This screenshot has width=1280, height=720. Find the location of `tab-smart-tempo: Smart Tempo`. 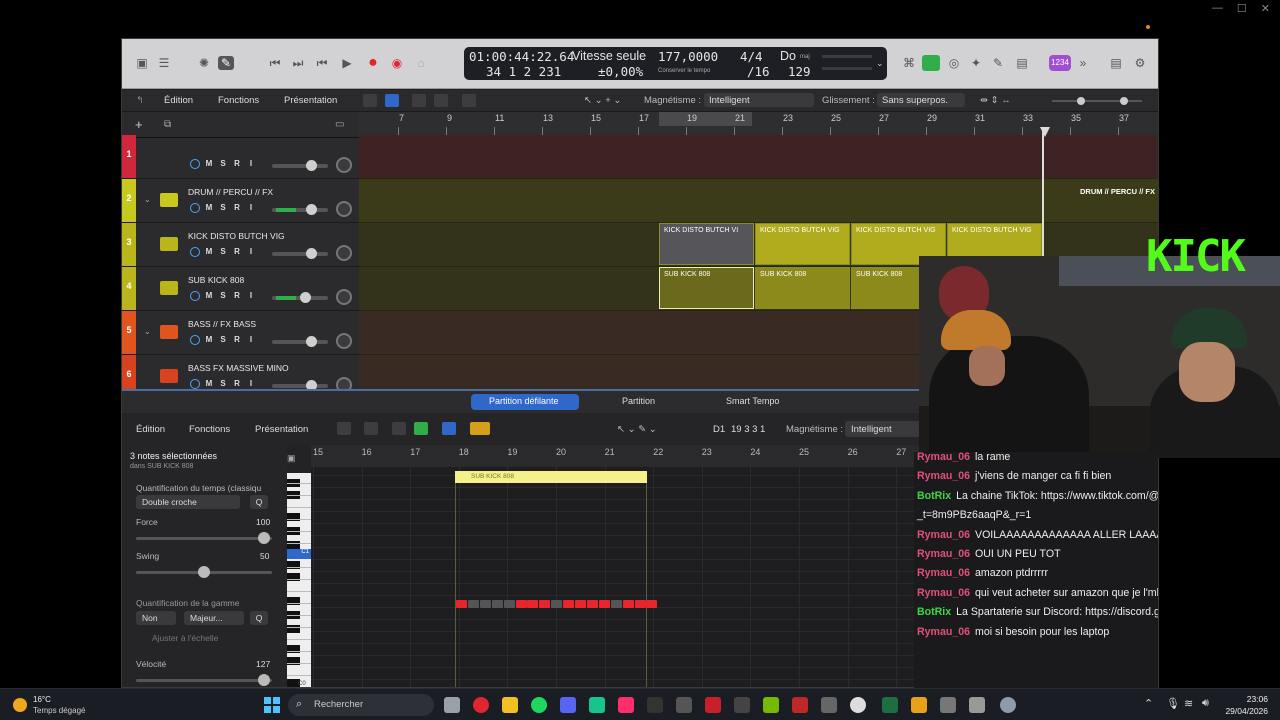

tab-smart-tempo: Smart Tempo is located at coordinates (752, 401).